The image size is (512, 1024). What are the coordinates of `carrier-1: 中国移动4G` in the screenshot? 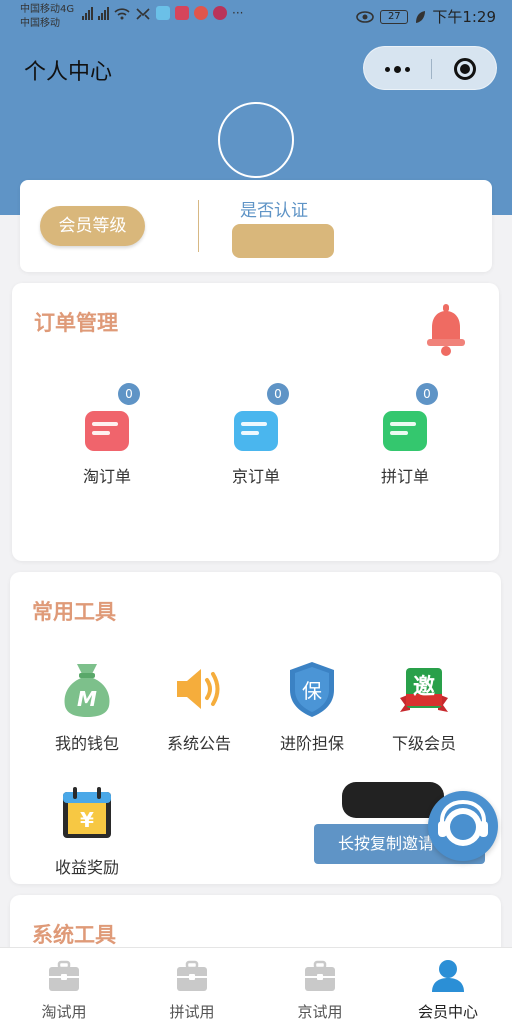 It's located at (47, 9).